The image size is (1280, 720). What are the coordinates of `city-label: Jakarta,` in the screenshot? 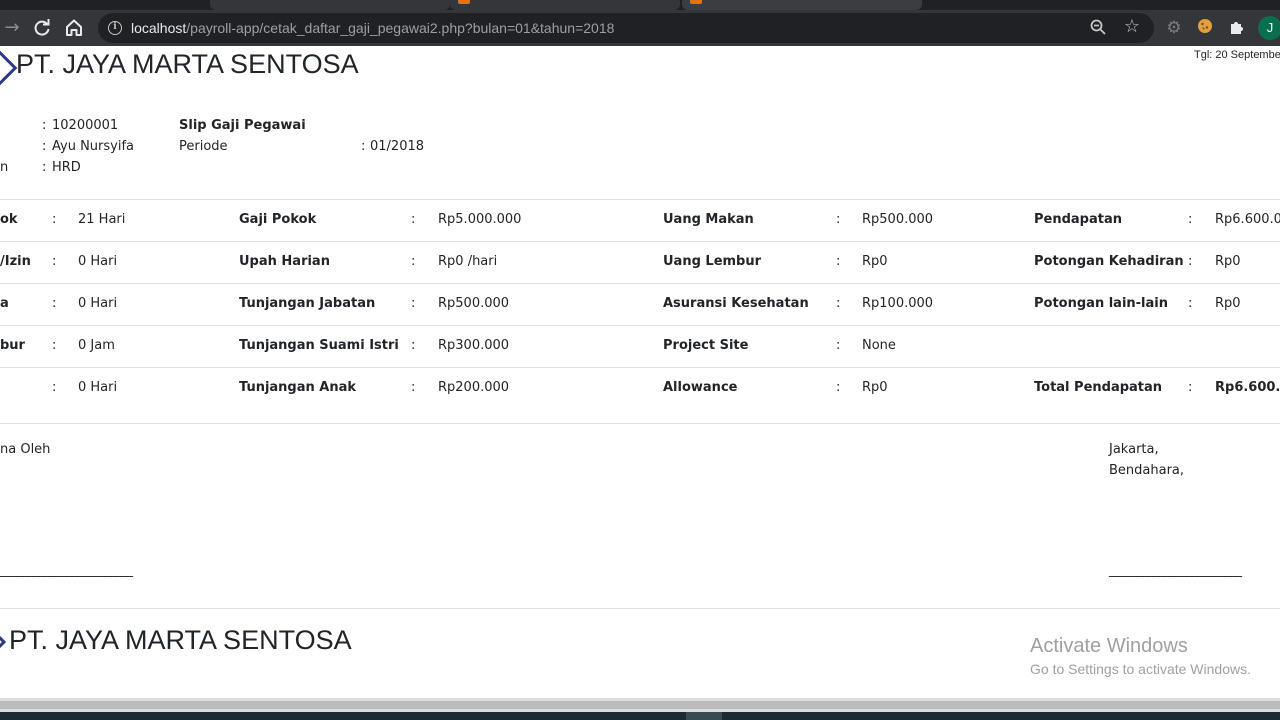 It's located at (1134, 449).